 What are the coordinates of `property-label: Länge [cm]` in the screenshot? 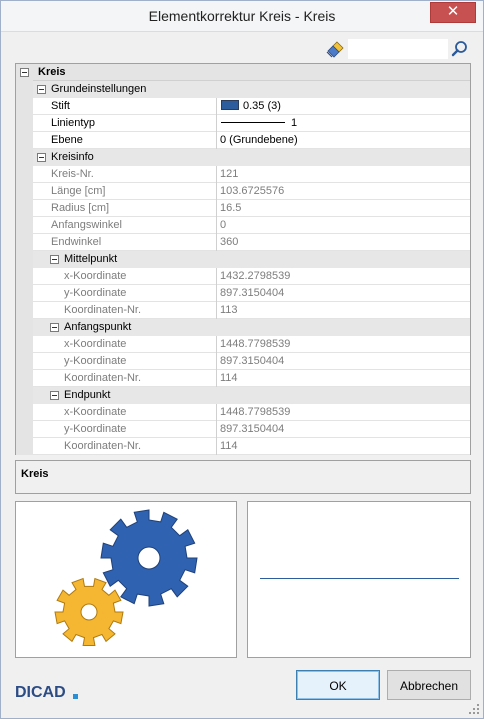 It's located at (78, 191).